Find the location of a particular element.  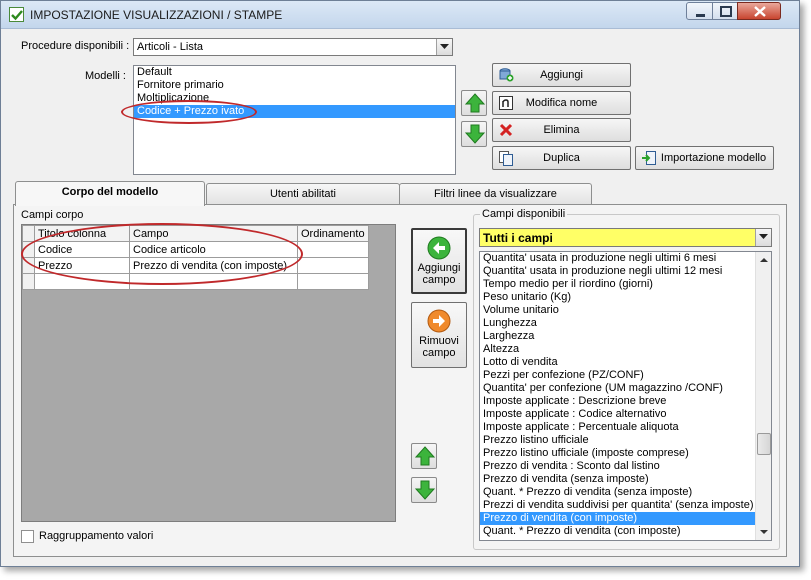

table-row: Codice Codice articolo is located at coordinates (195, 249).